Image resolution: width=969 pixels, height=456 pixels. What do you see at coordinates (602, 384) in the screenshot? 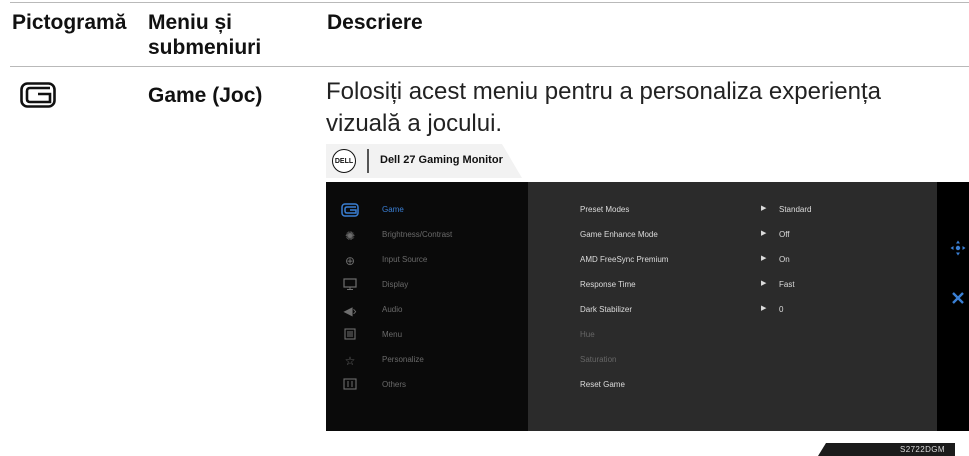
I see `submenu-label: Reset Game` at bounding box center [602, 384].